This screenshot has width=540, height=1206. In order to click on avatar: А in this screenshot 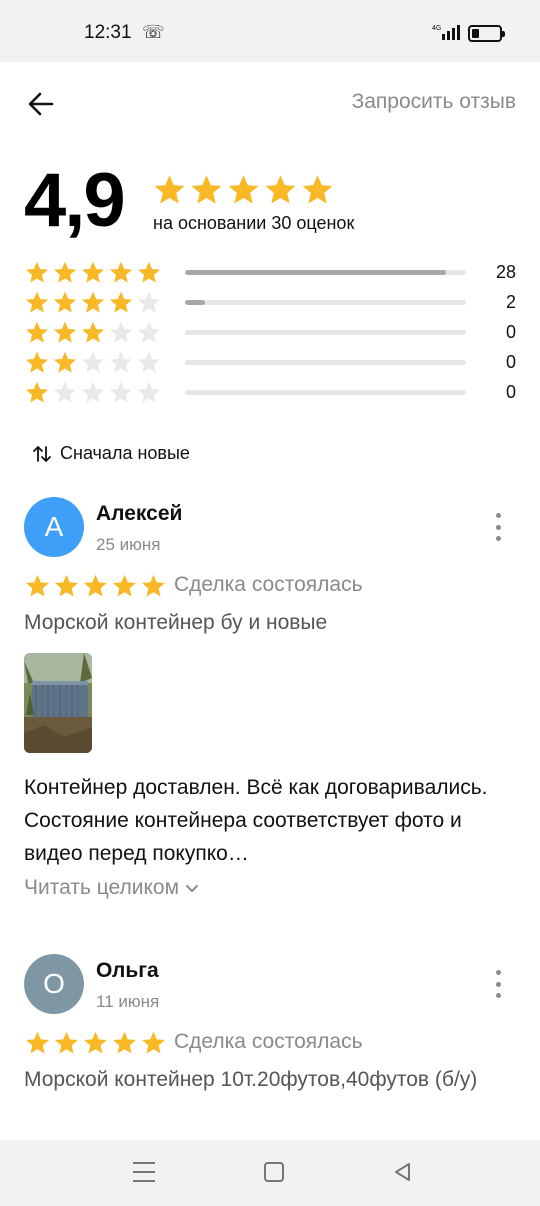, I will do `click(54, 527)`.